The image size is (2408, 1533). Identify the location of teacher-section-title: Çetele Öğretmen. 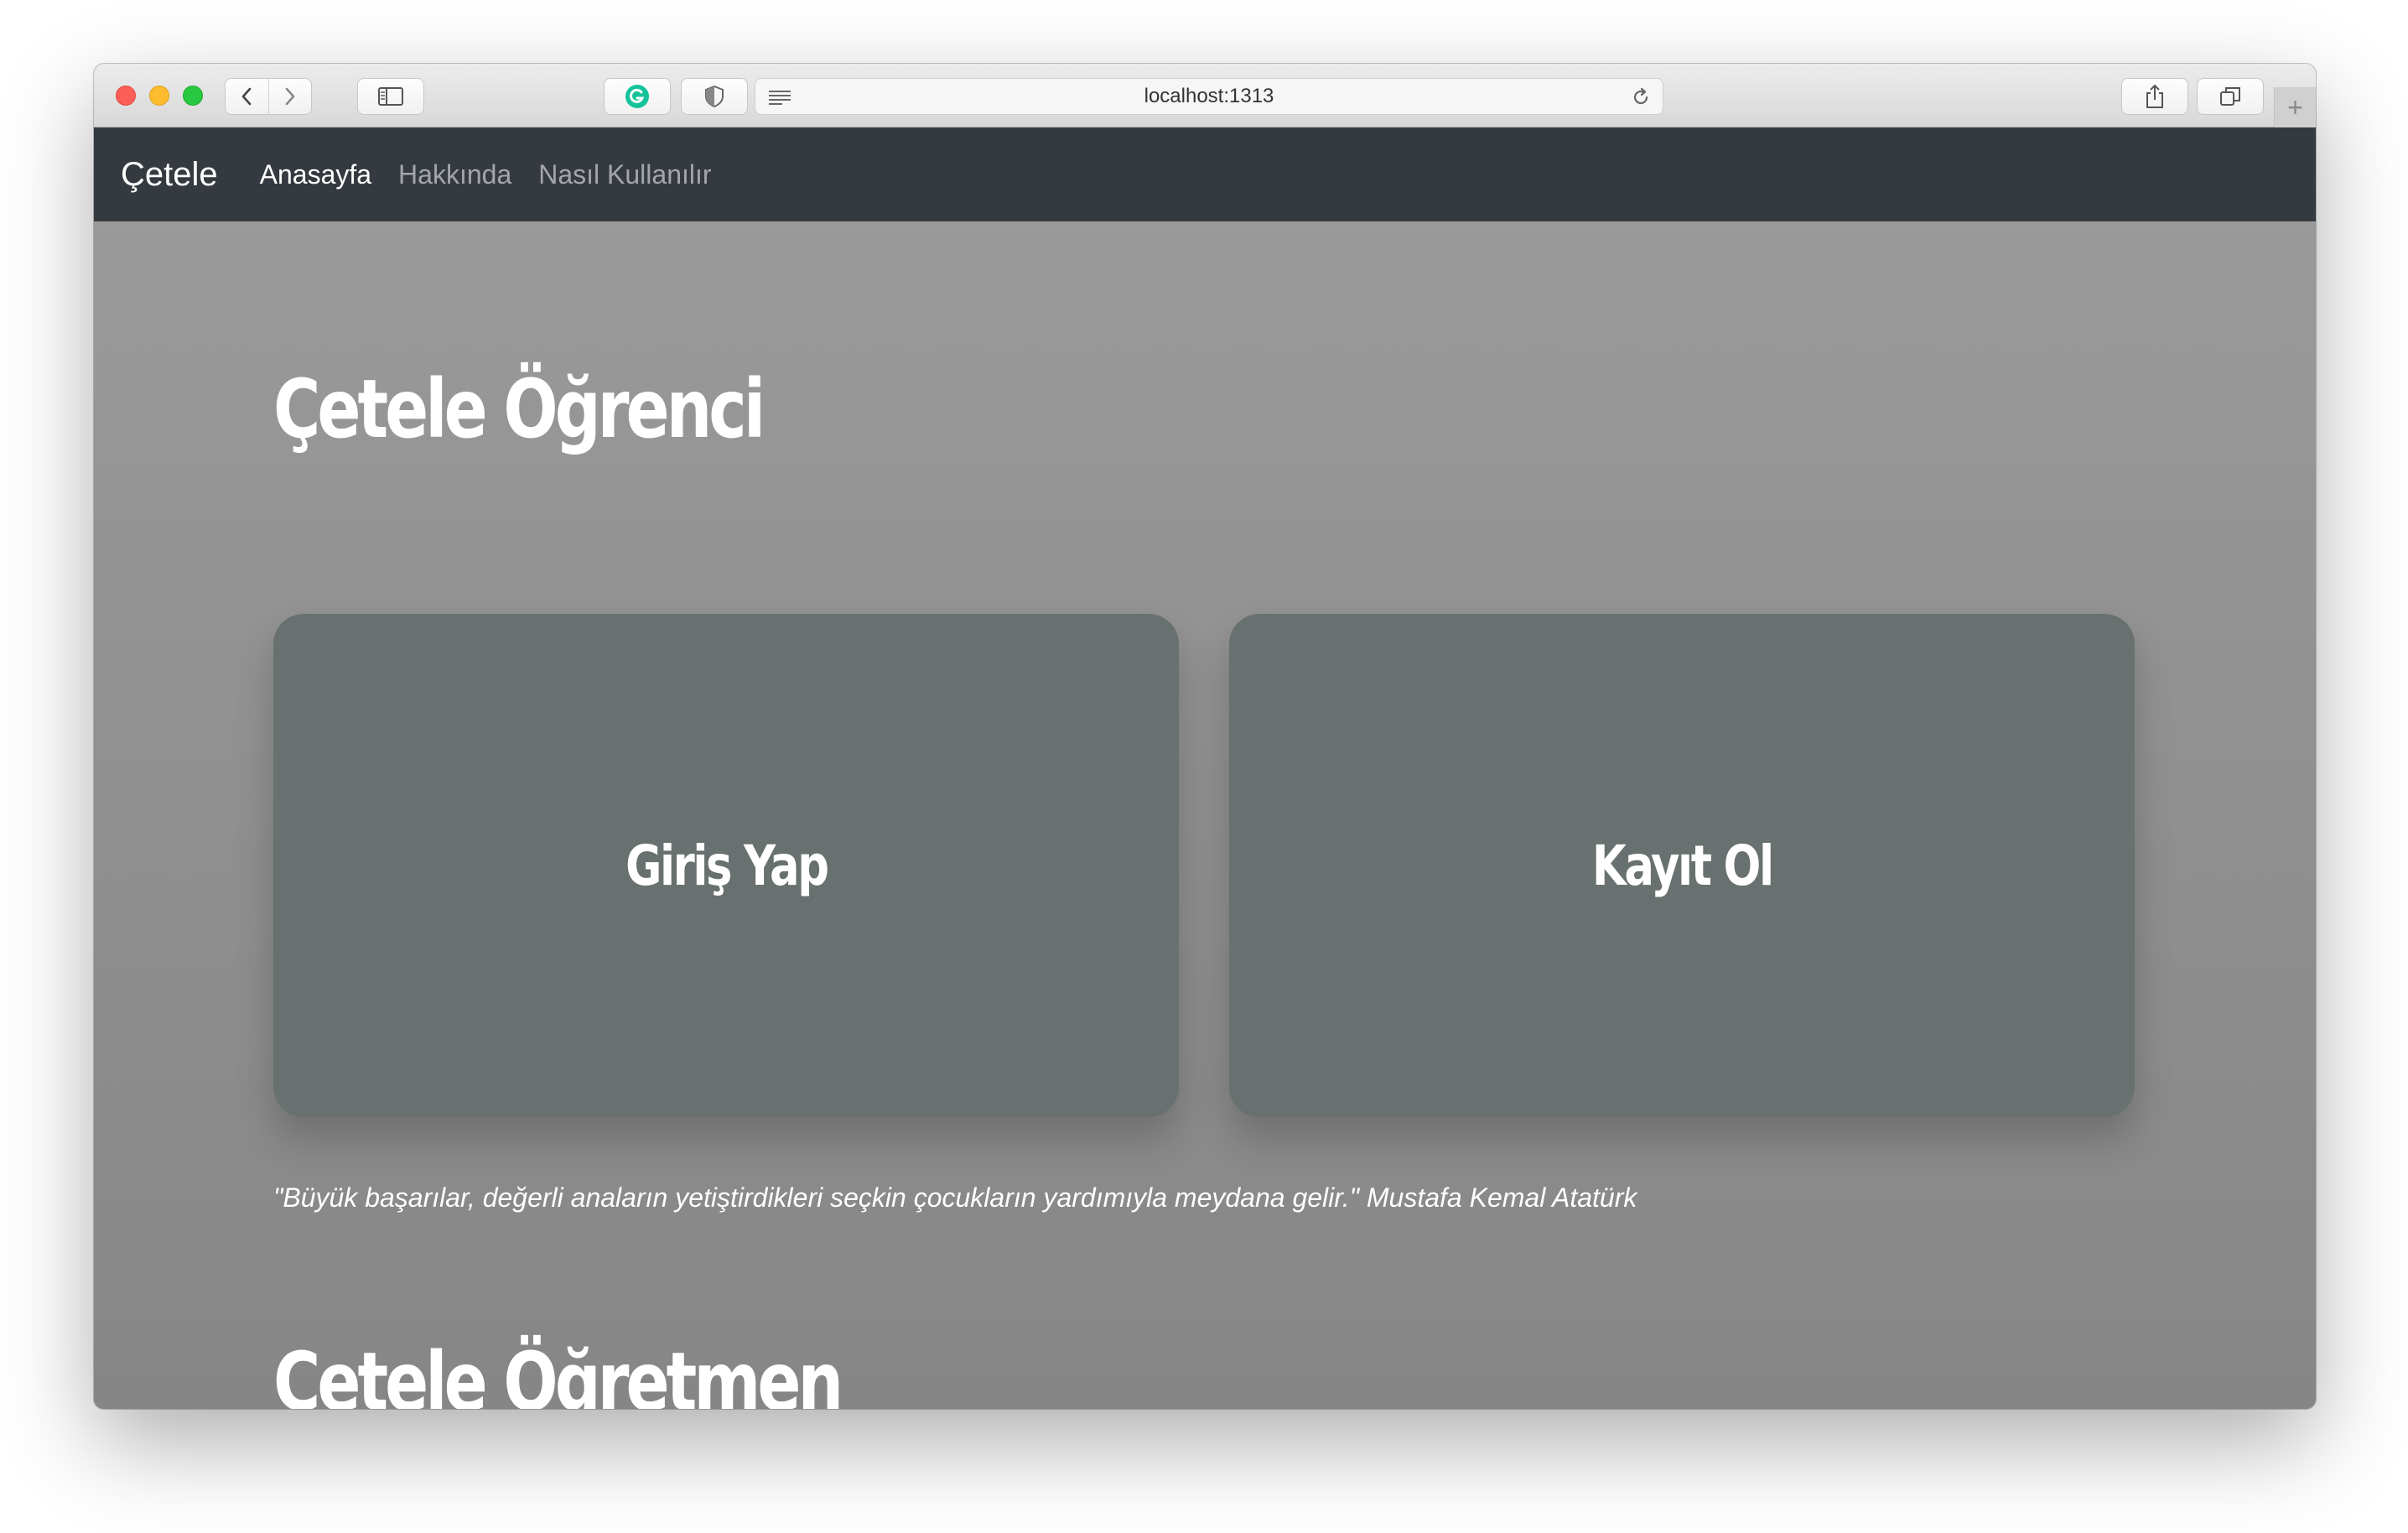
(558, 1372).